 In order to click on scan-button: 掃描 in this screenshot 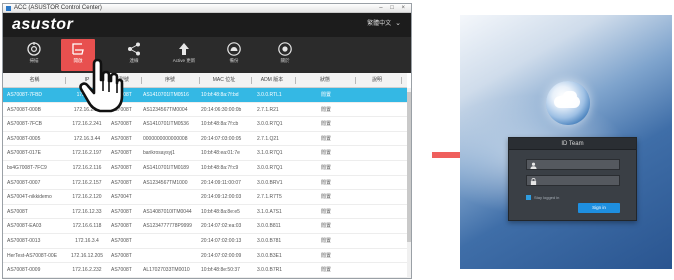, I will do `click(34, 55)`.